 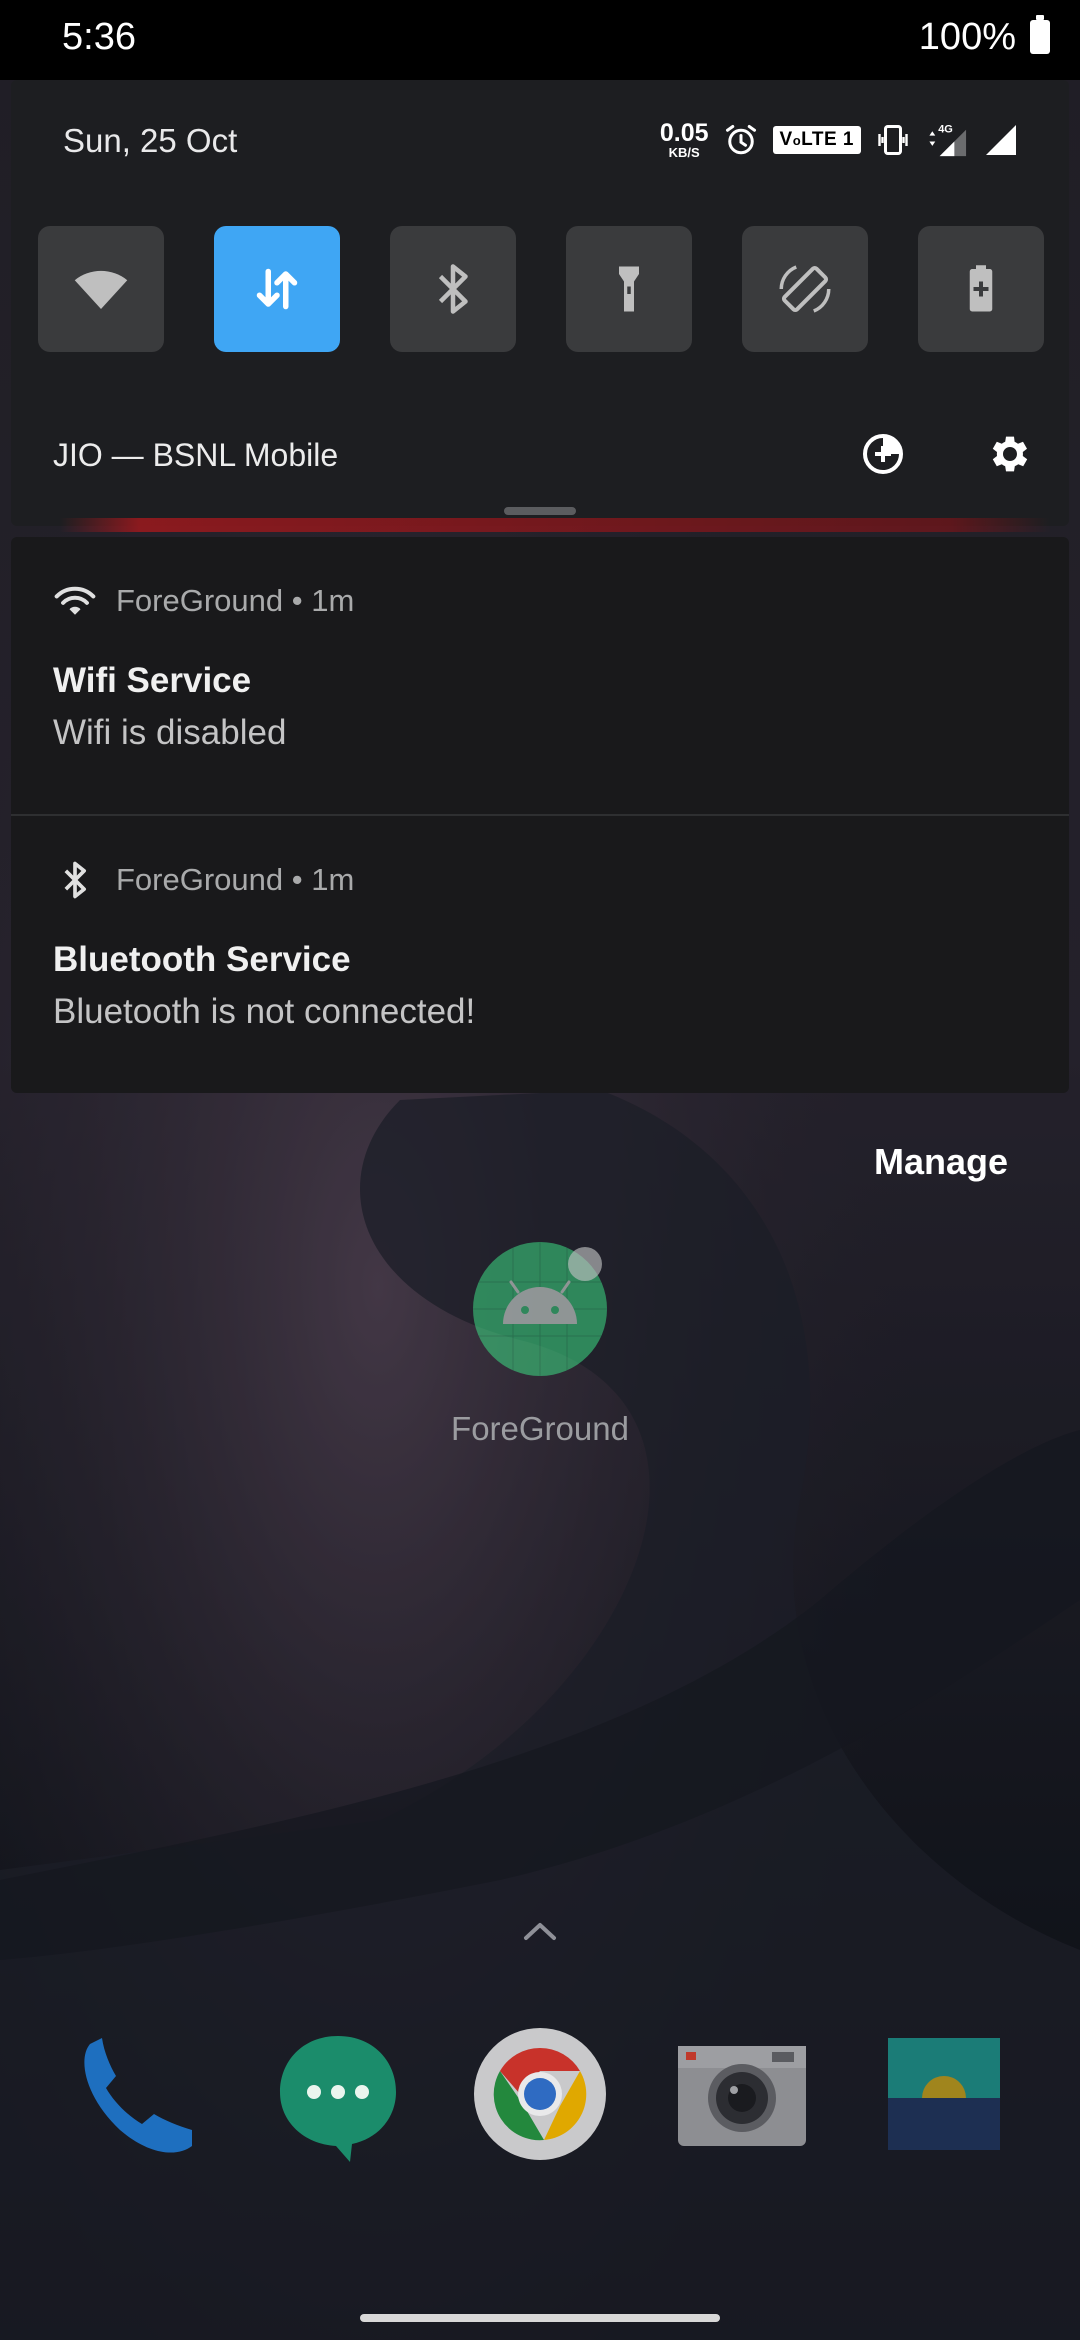 I want to click on alarm-icon, so click(x=740, y=140).